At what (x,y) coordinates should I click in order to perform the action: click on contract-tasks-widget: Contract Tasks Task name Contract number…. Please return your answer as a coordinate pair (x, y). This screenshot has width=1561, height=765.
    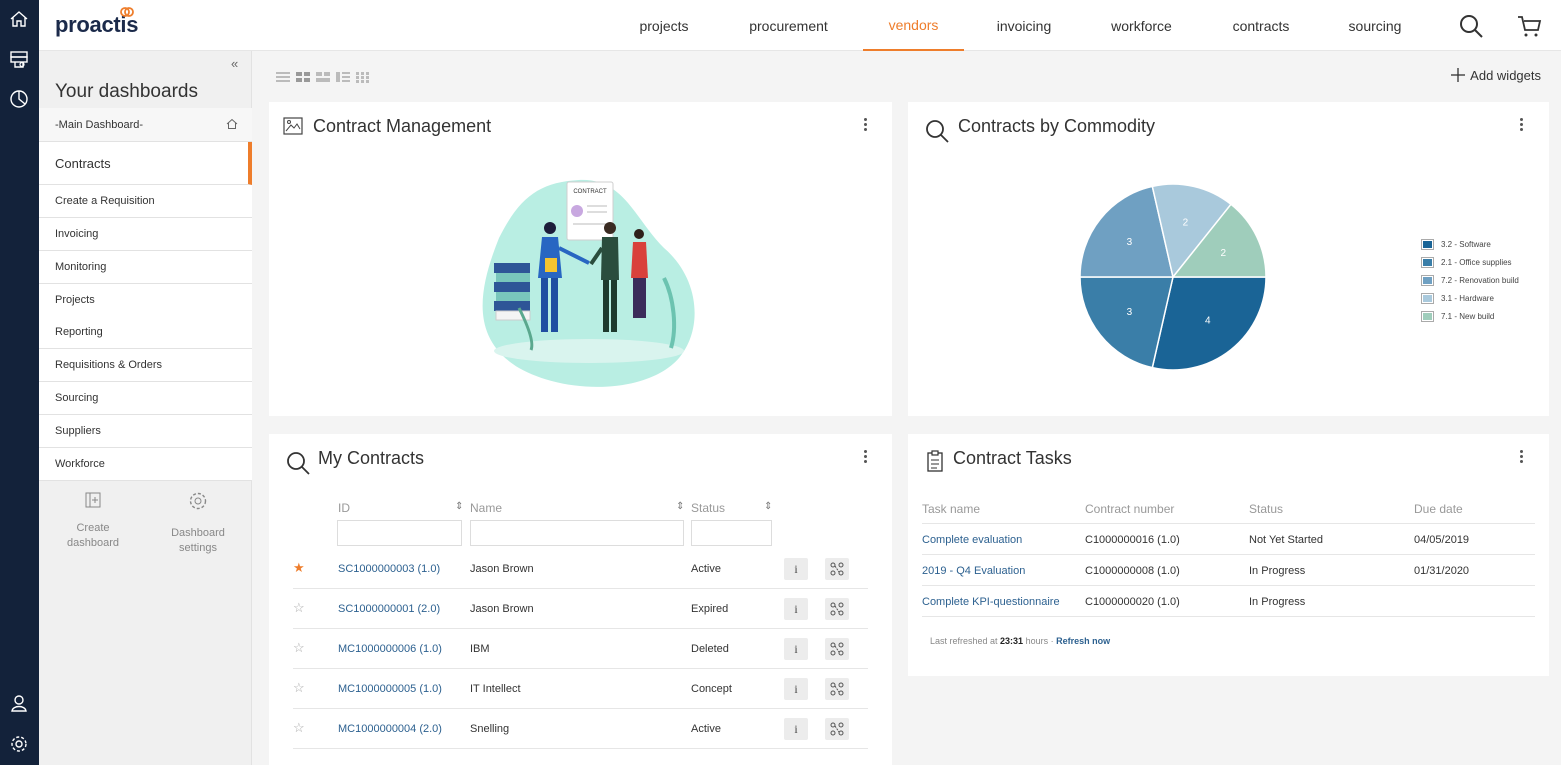
    Looking at the image, I should click on (1228, 555).